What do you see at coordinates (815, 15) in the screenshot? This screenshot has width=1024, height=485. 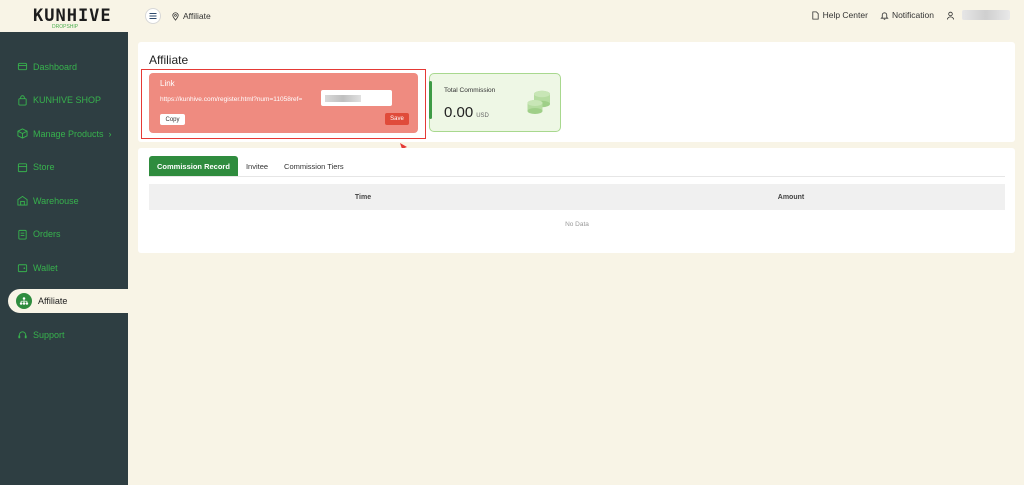 I see `document-icon` at bounding box center [815, 15].